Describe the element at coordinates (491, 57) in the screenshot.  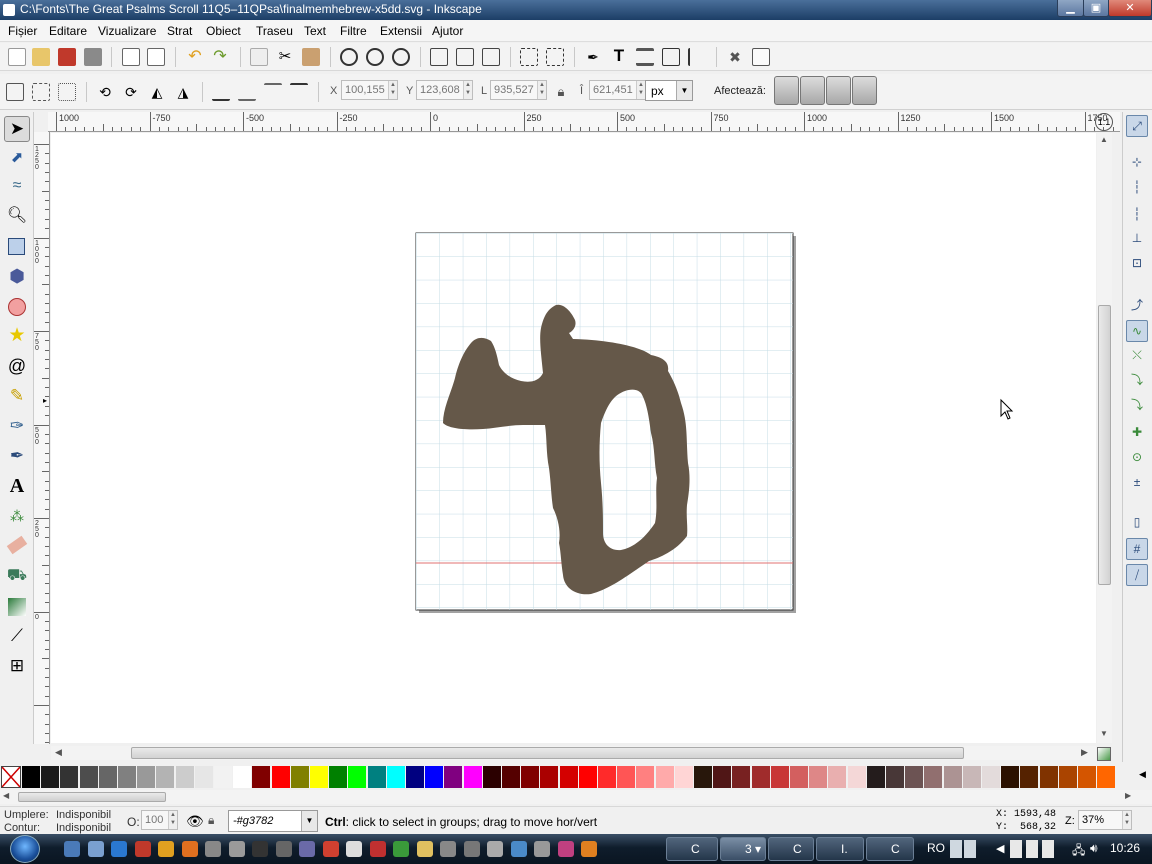
I see `unlink-clone-icon` at that location.